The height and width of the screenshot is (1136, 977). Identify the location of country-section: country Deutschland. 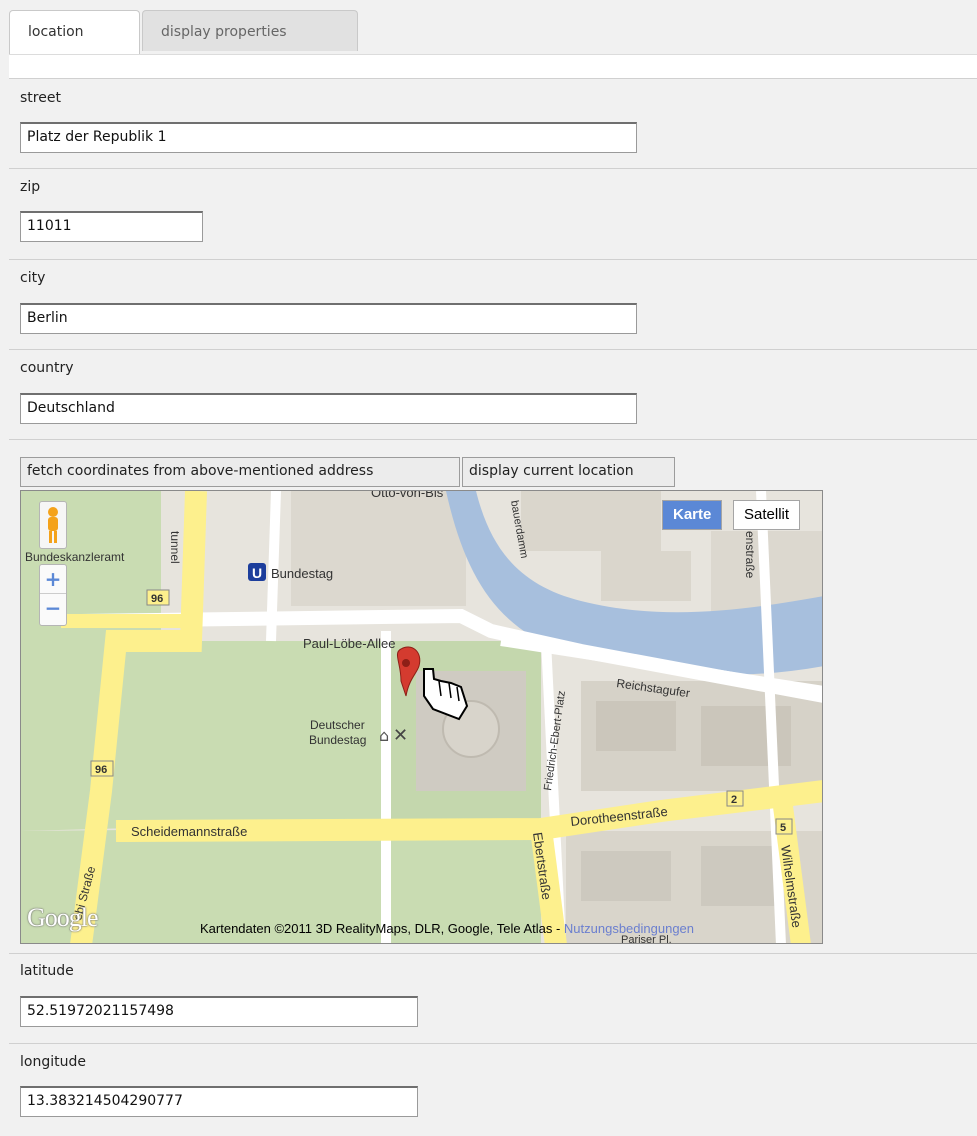
(493, 395).